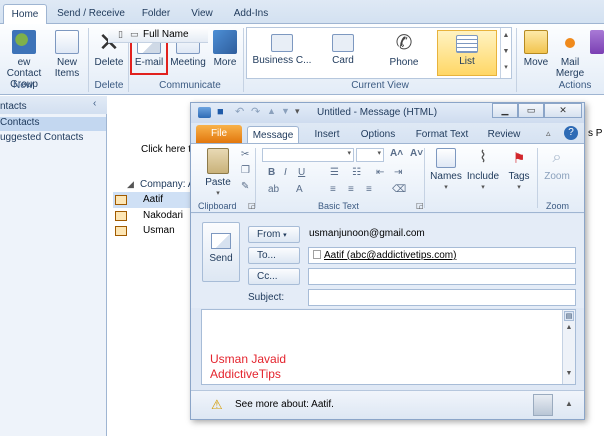 This screenshot has height=436, width=604. I want to click on tab-review: Review, so click(504, 134).